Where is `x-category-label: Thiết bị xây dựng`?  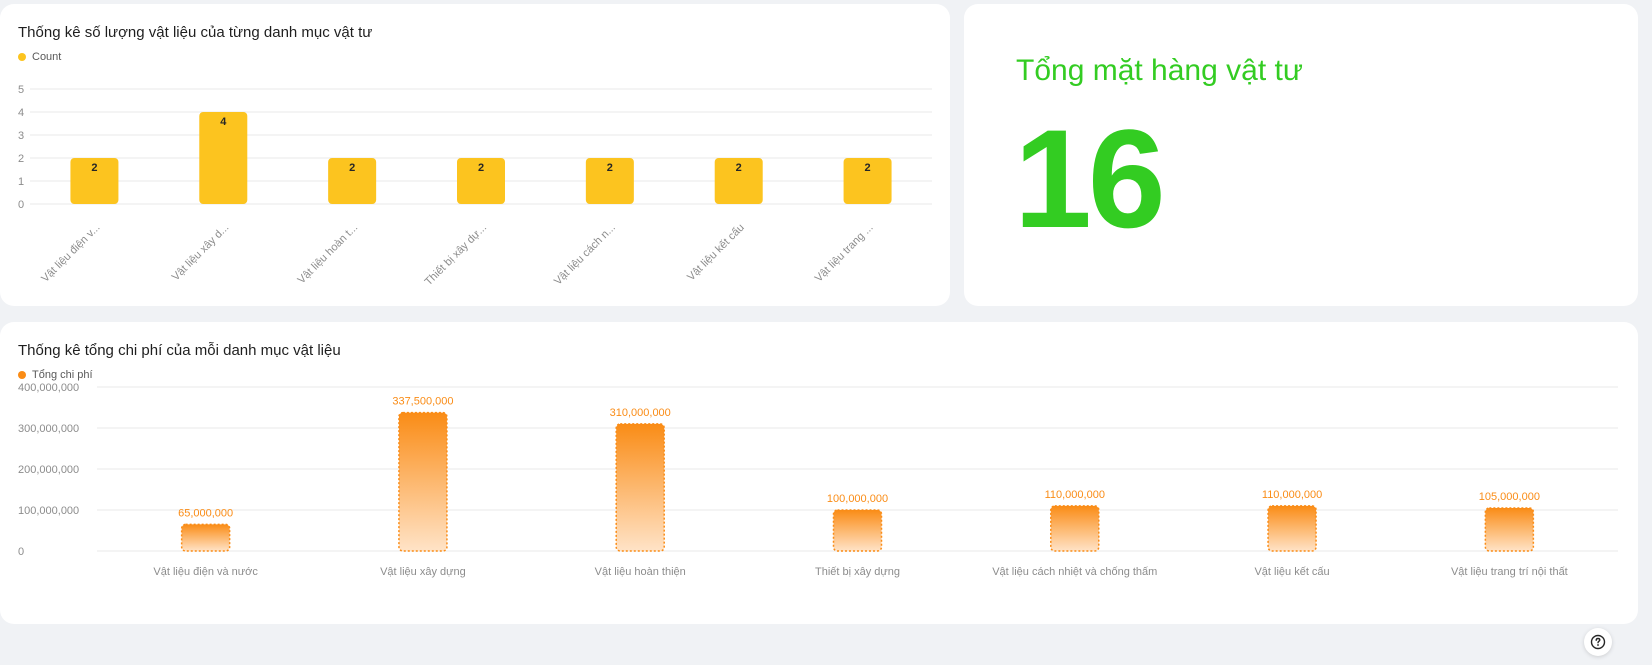
x-category-label: Thiết bị xây dựng is located at coordinates (857, 572).